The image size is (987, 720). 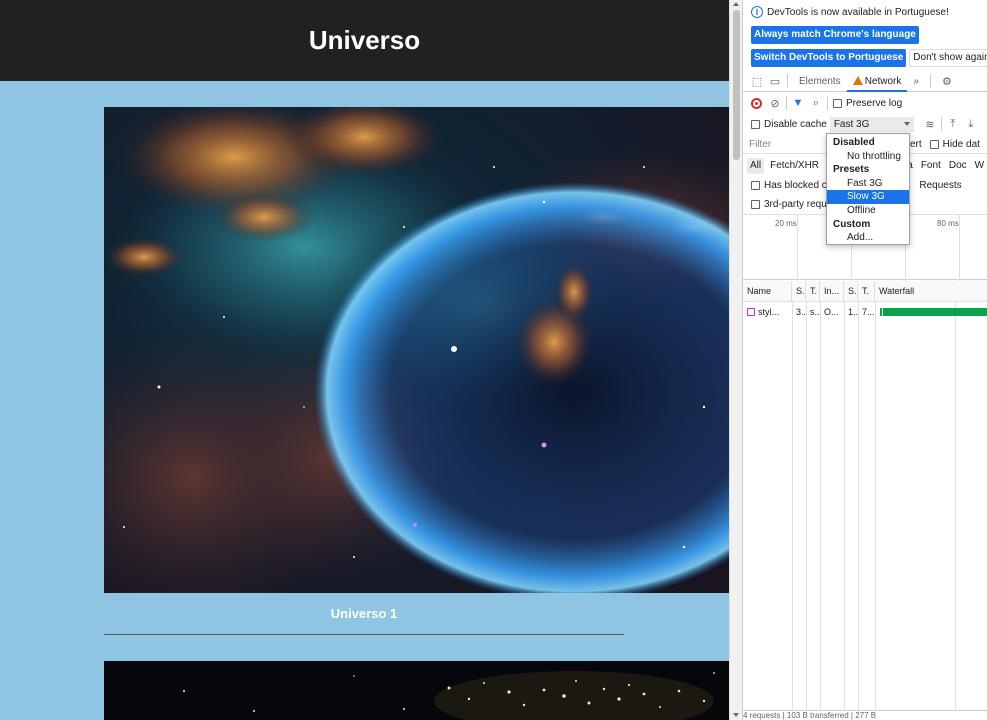 What do you see at coordinates (786, 223) in the screenshot?
I see `timeline-tick-label: 20 ms` at bounding box center [786, 223].